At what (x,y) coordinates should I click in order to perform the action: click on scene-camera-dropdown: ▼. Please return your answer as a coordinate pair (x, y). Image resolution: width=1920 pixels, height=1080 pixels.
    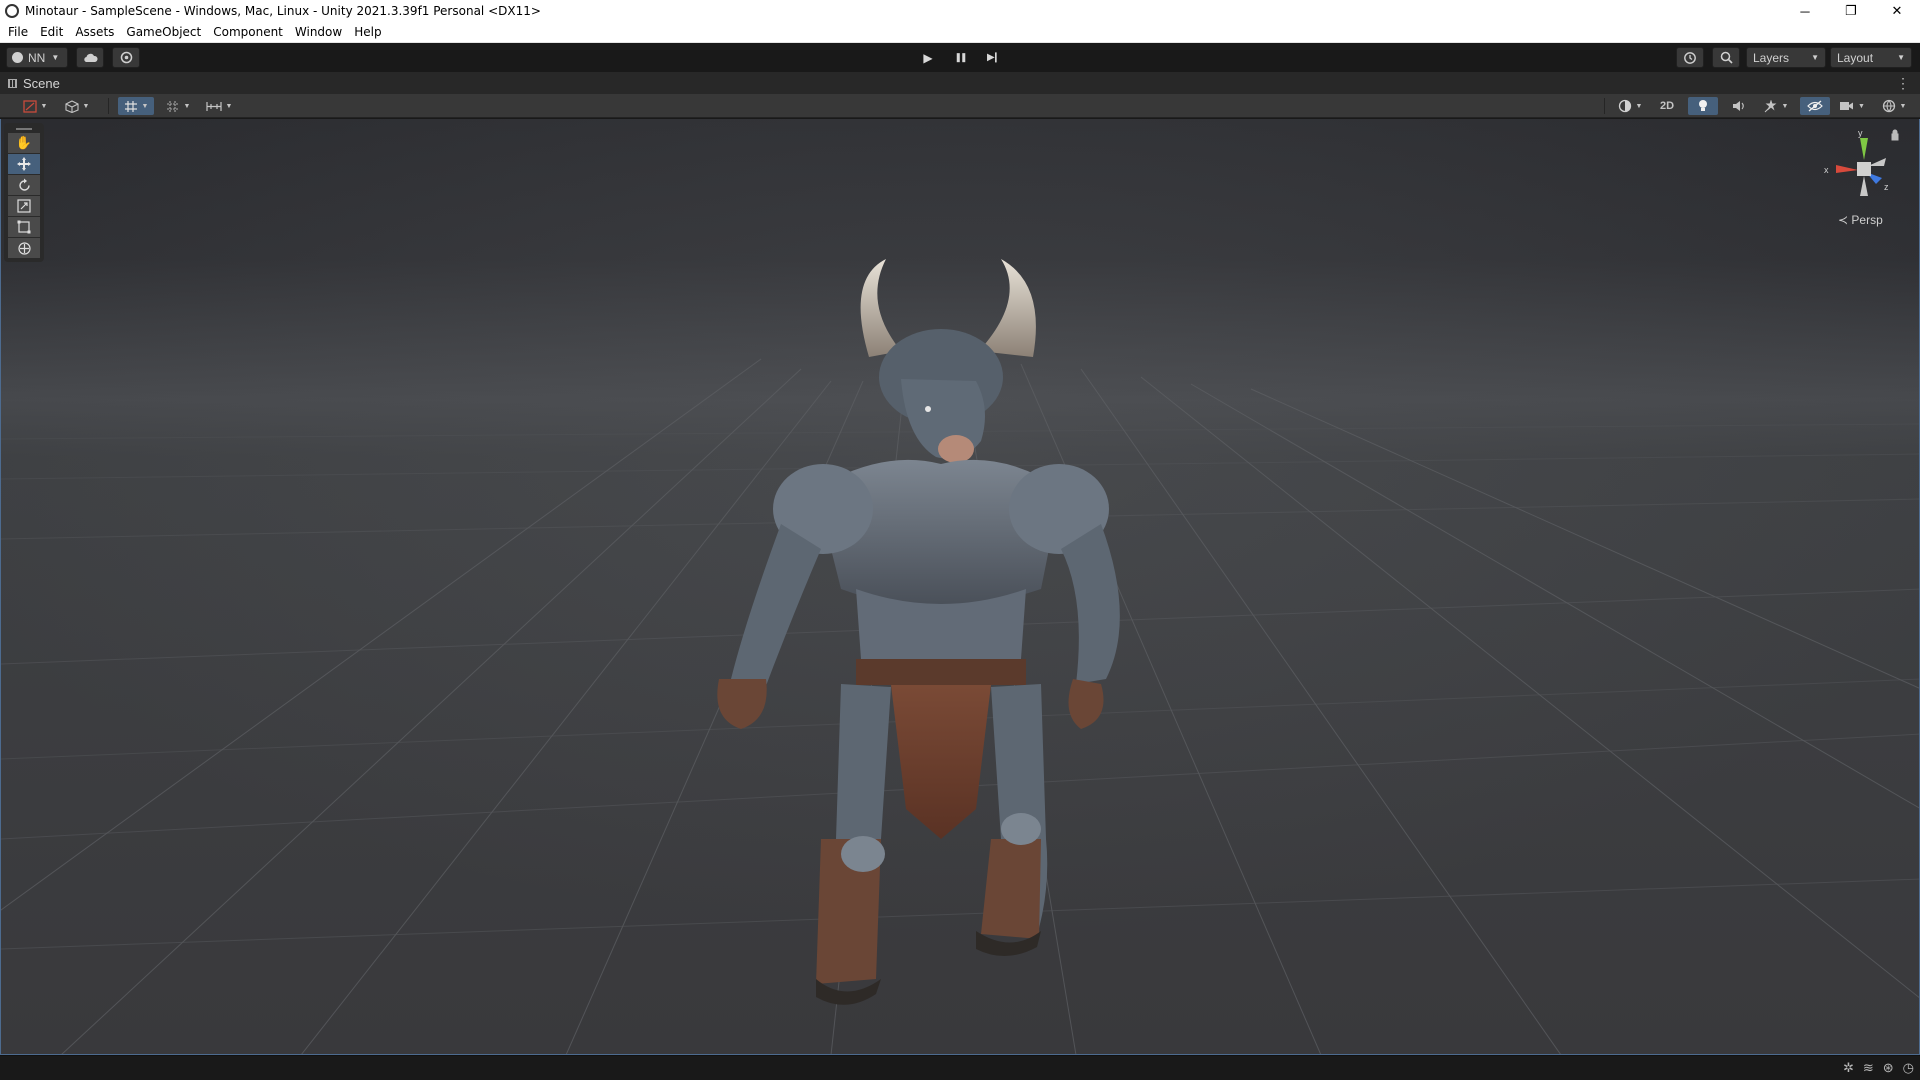
    Looking at the image, I should click on (1852, 106).